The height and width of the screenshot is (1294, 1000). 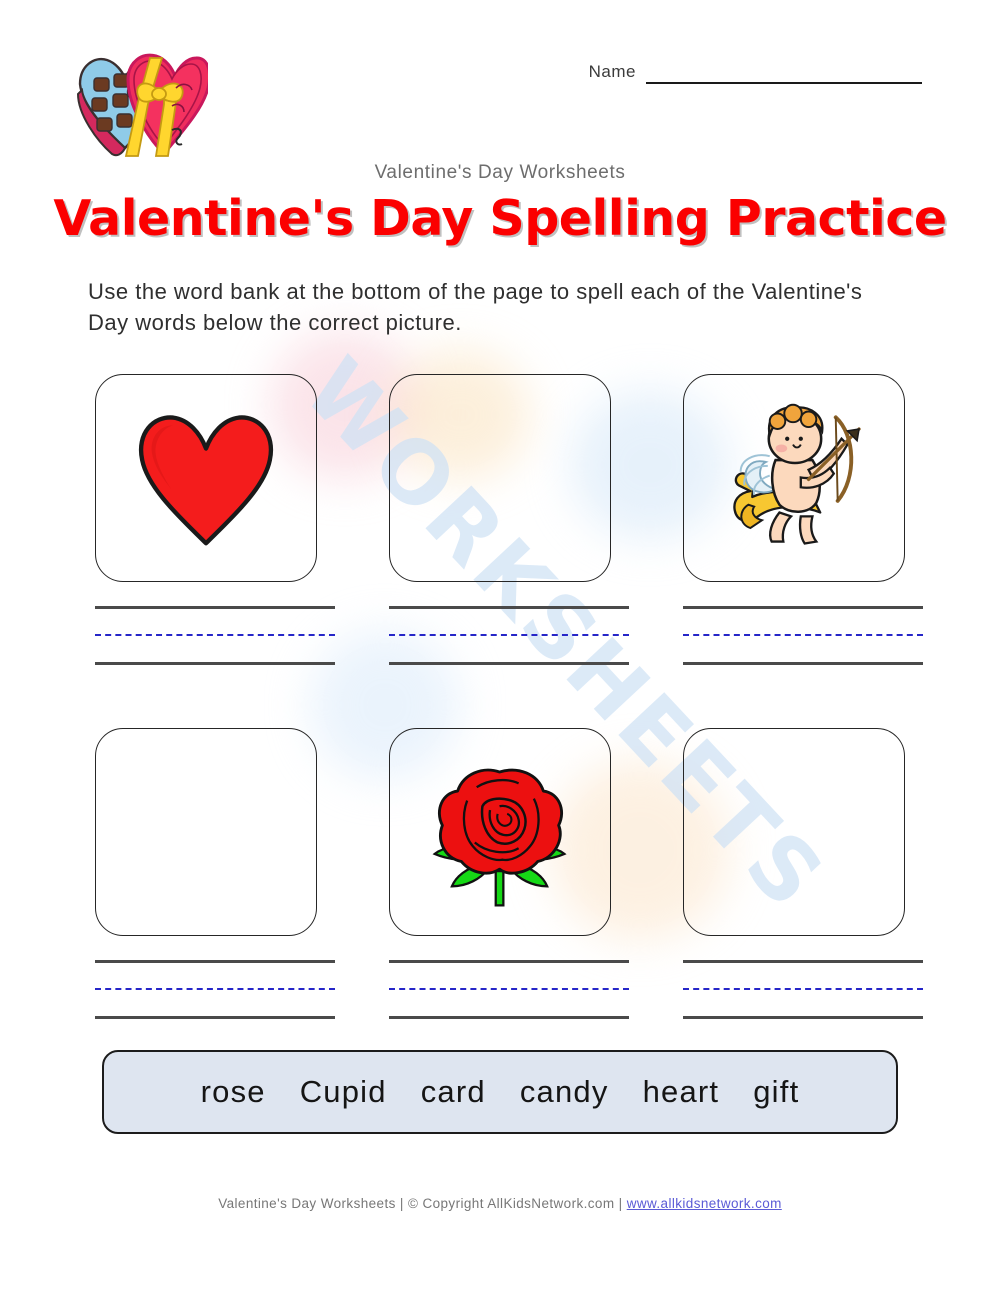 I want to click on picture-box-heart, so click(x=206, y=478).